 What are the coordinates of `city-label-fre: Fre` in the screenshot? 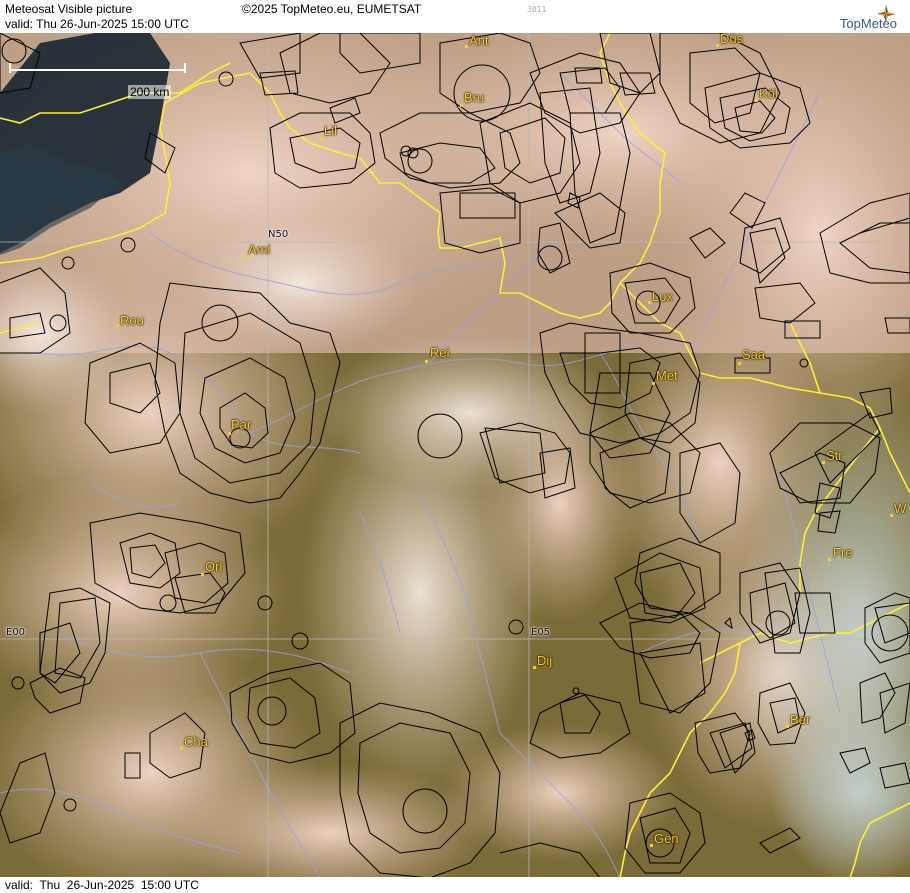 It's located at (843, 552).